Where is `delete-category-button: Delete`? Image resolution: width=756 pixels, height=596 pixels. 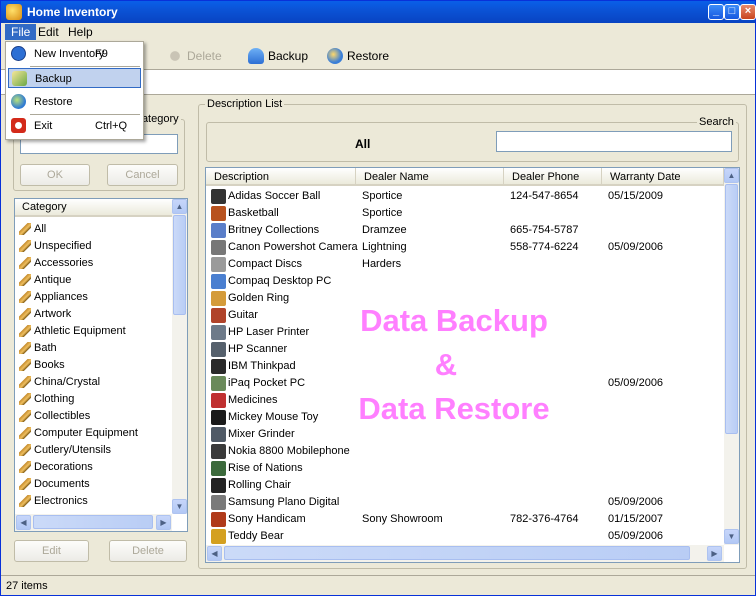
delete-category-button: Delete is located at coordinates (148, 551).